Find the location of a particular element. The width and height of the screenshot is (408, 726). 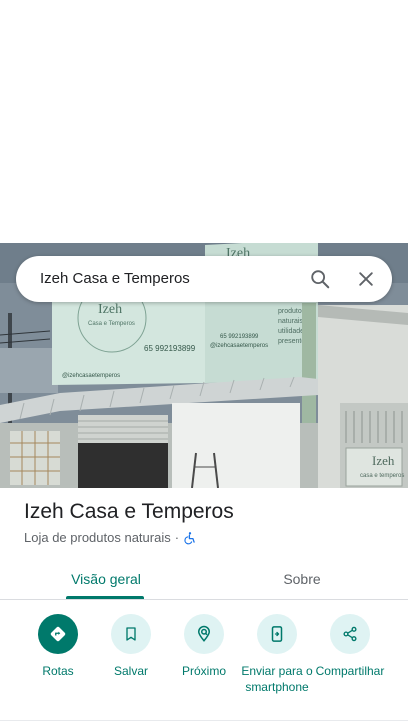

search-button is located at coordinates (320, 279).